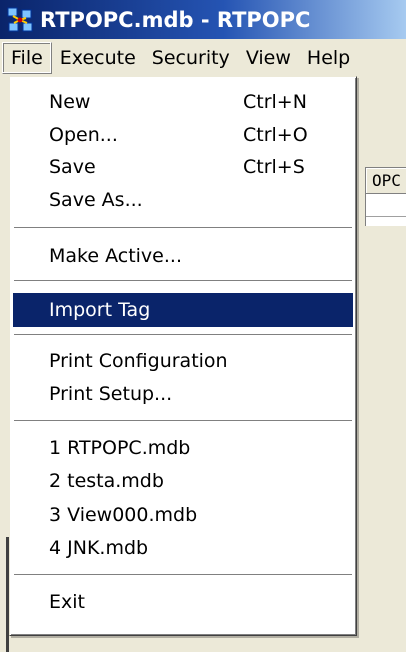 The image size is (406, 652). I want to click on menu-item-recent-file: 3 View000.mdb, so click(183, 515).